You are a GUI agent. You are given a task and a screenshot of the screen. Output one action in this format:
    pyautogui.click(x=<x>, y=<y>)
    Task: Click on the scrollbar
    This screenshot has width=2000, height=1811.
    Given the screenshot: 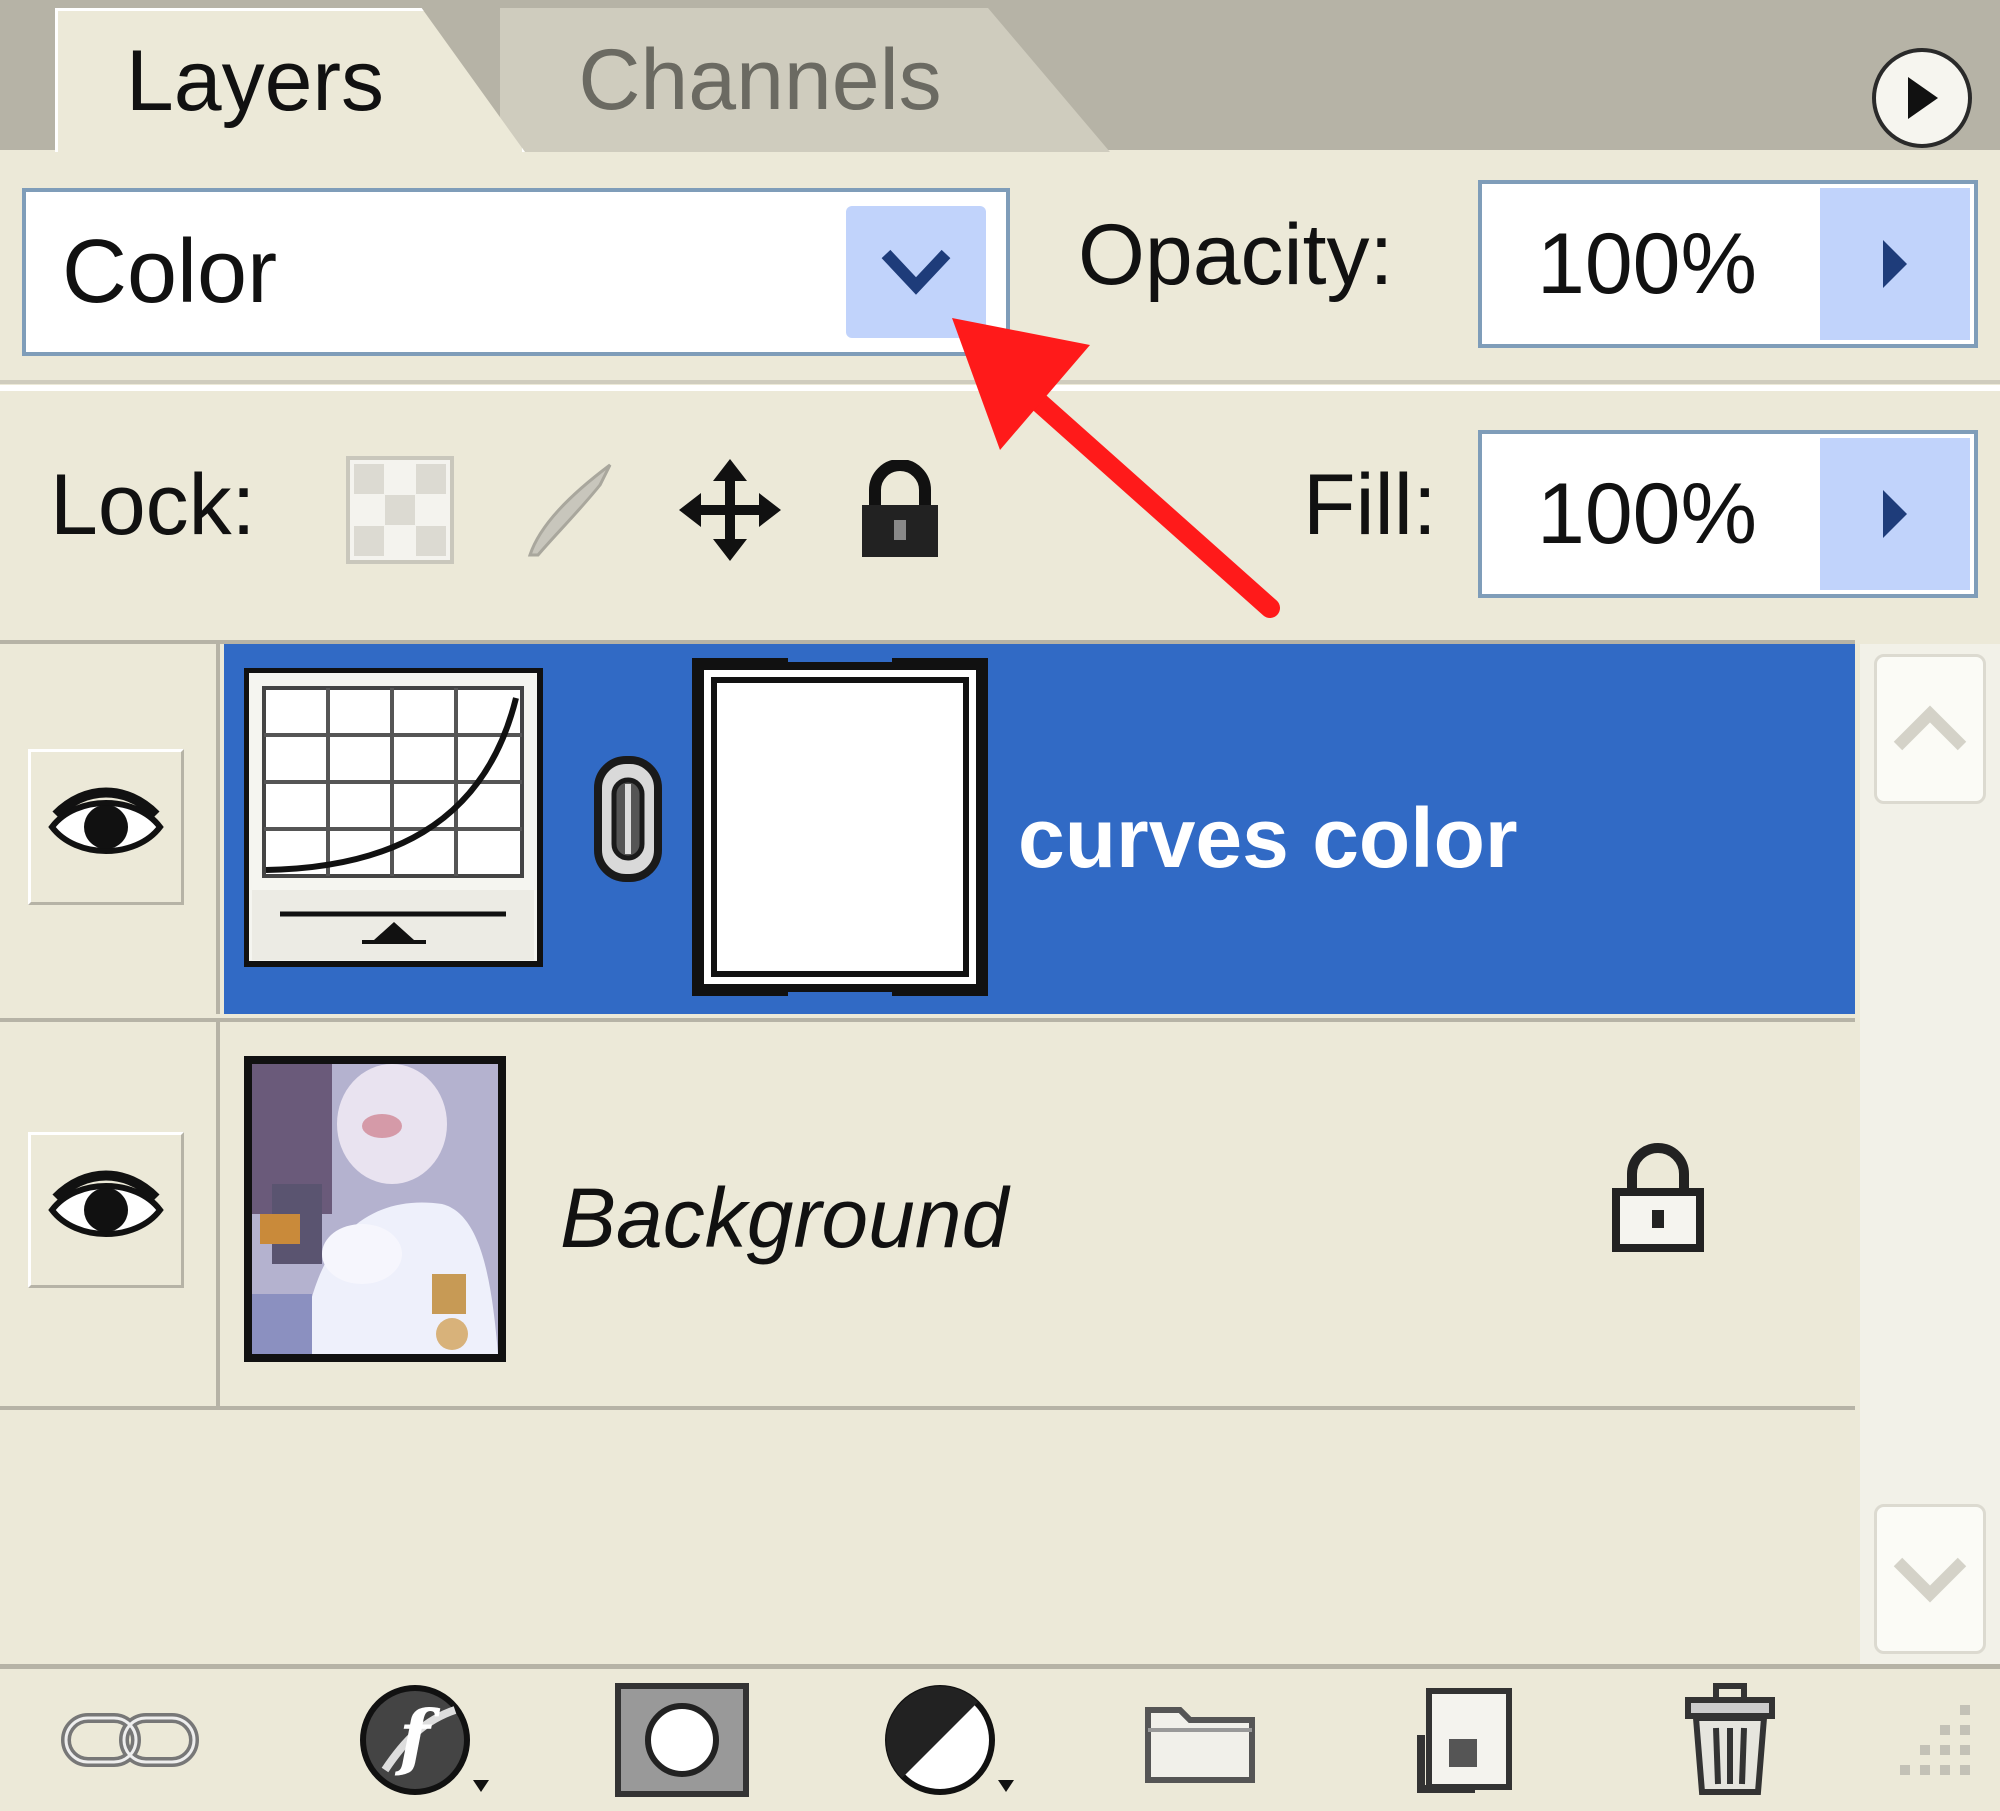 What is the action you would take?
    pyautogui.click(x=1930, y=1154)
    